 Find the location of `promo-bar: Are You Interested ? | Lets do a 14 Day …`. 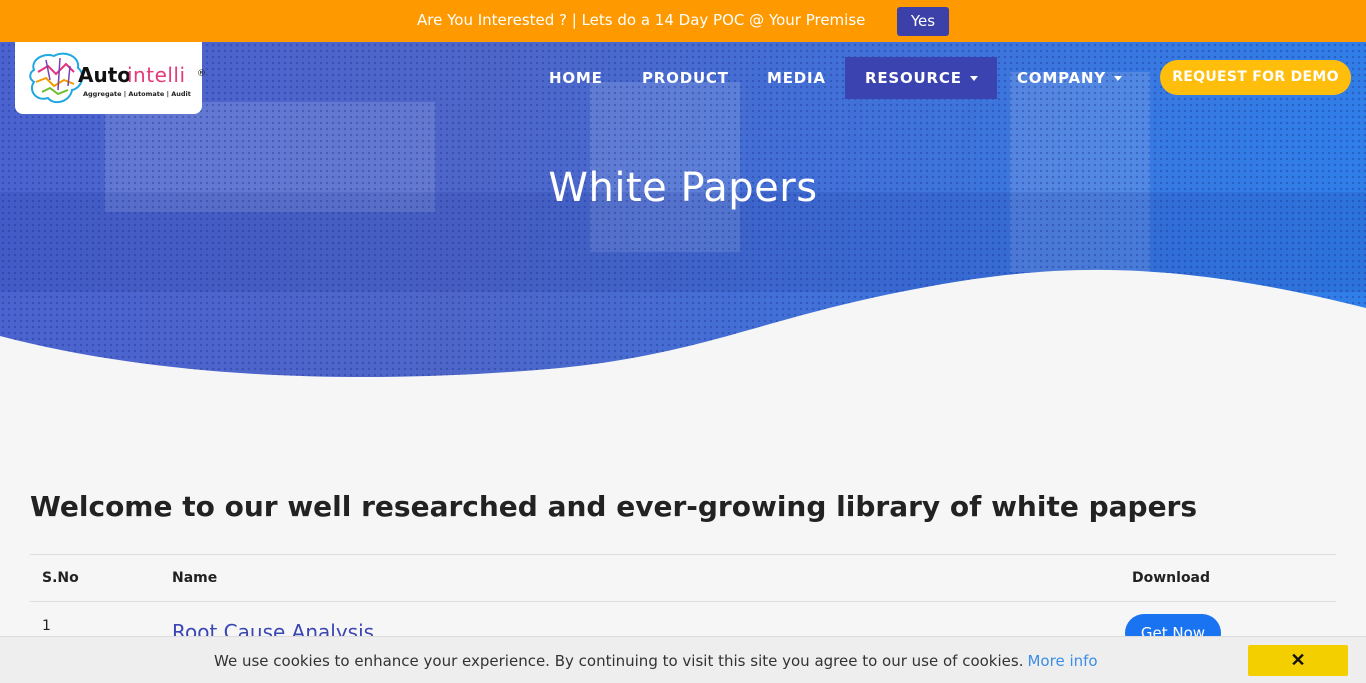

promo-bar: Are You Interested ? | Lets do a 14 Day … is located at coordinates (683, 21).